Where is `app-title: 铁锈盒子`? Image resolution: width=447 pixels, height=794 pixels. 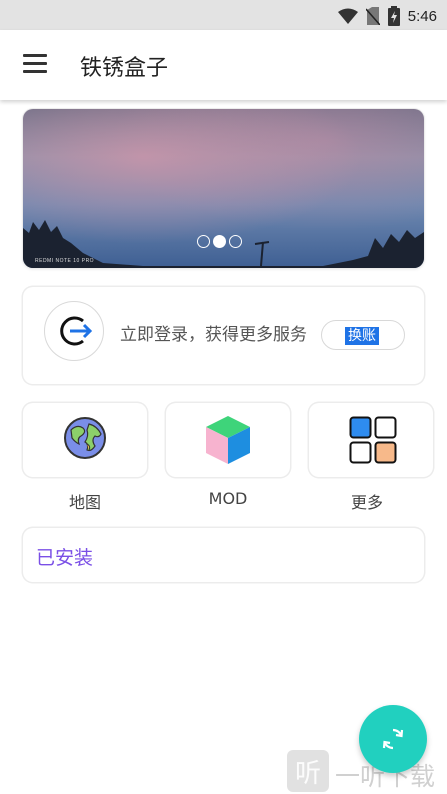
app-title: 铁锈盒子 is located at coordinates (124, 68).